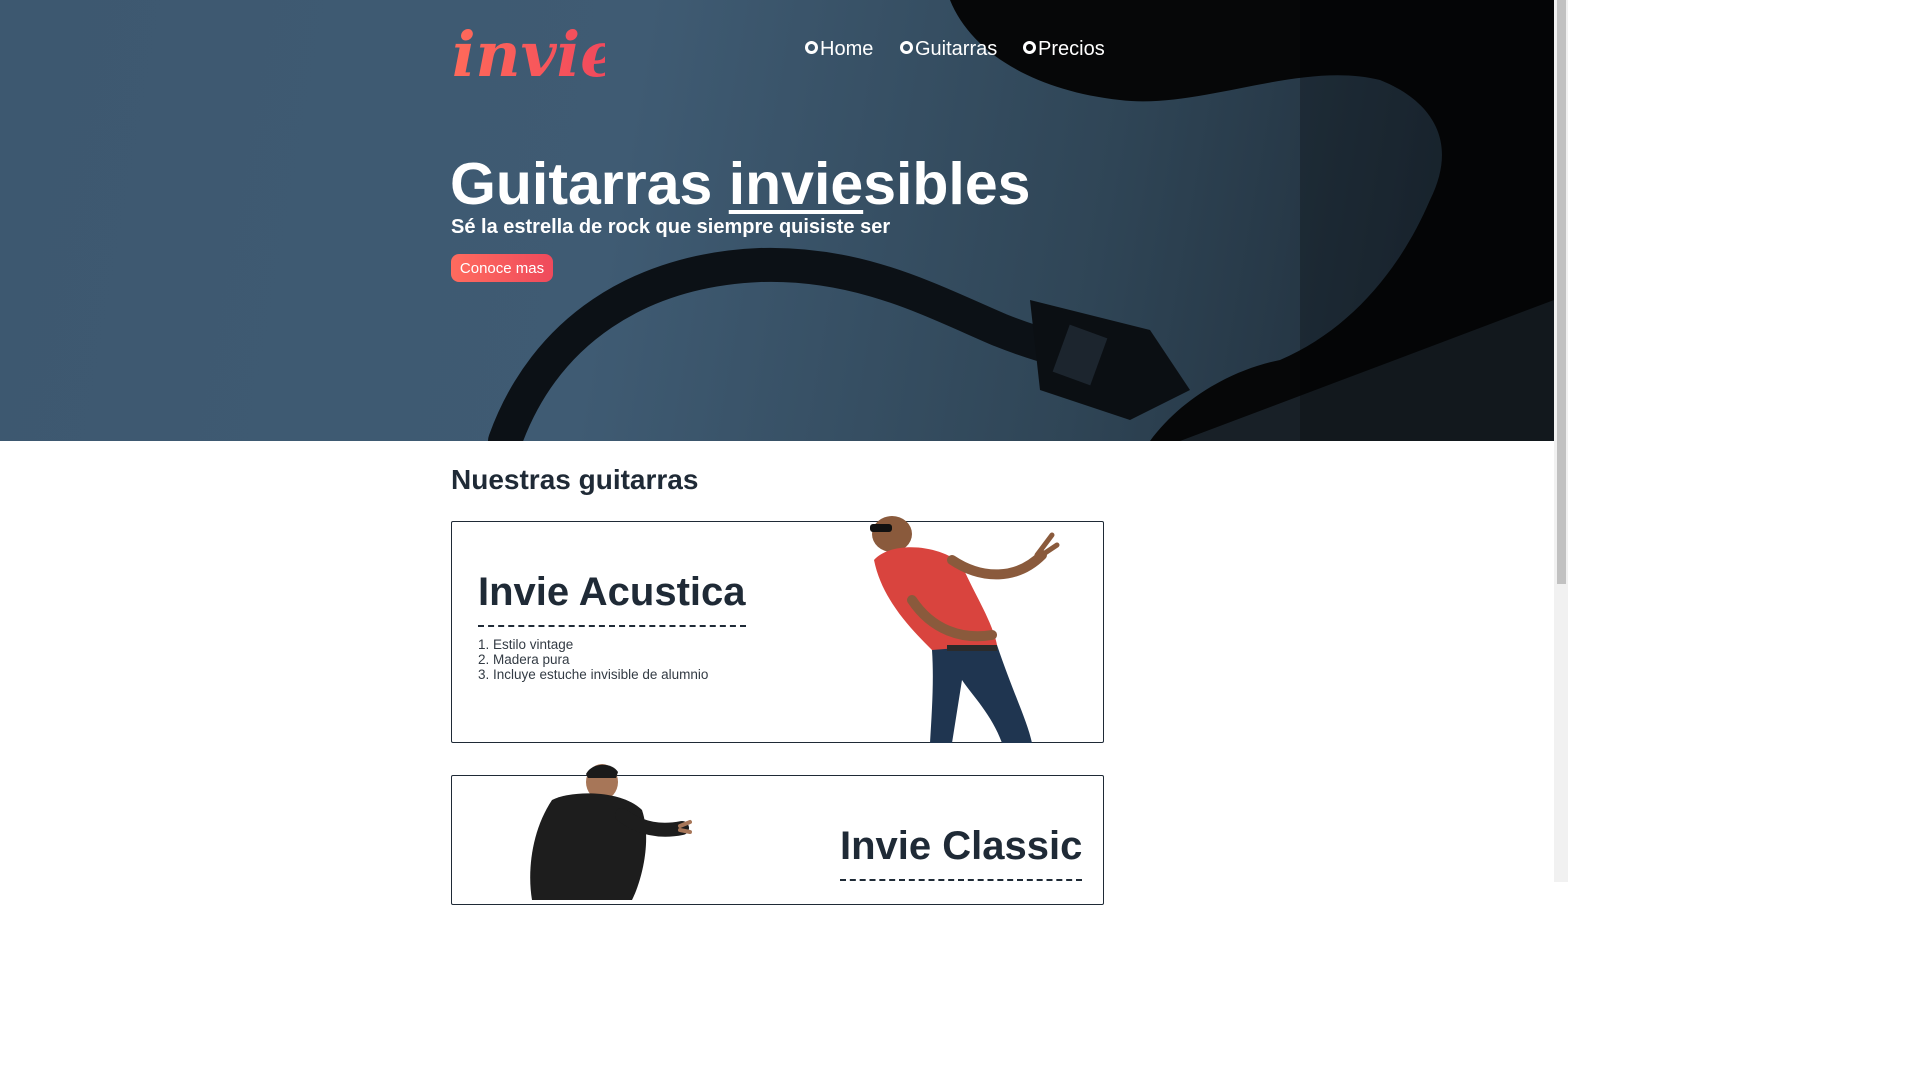 This screenshot has width=1920, height=1080. Describe the element at coordinates (612, 598) in the screenshot. I see `guitar-card-title: Invie Acustica` at that location.